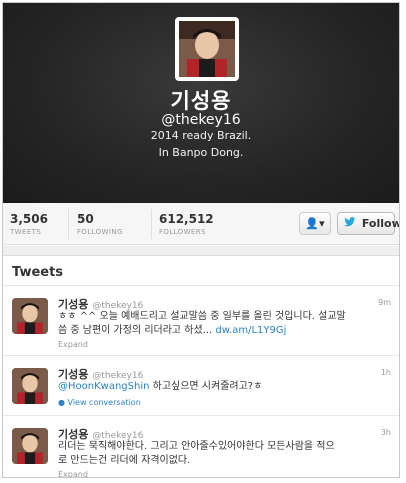 The image size is (406, 483). What do you see at coordinates (100, 225) in the screenshot?
I see `stat-following: 50 FOLLOWING` at bounding box center [100, 225].